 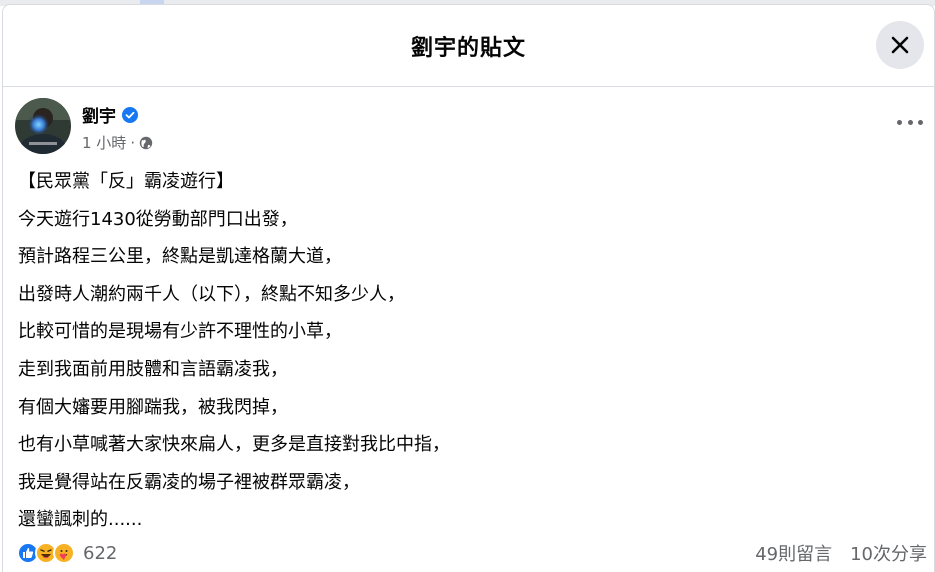 I want to click on post-line: 【民眾黨「反」霸凌遊行】, so click(x=126, y=181).